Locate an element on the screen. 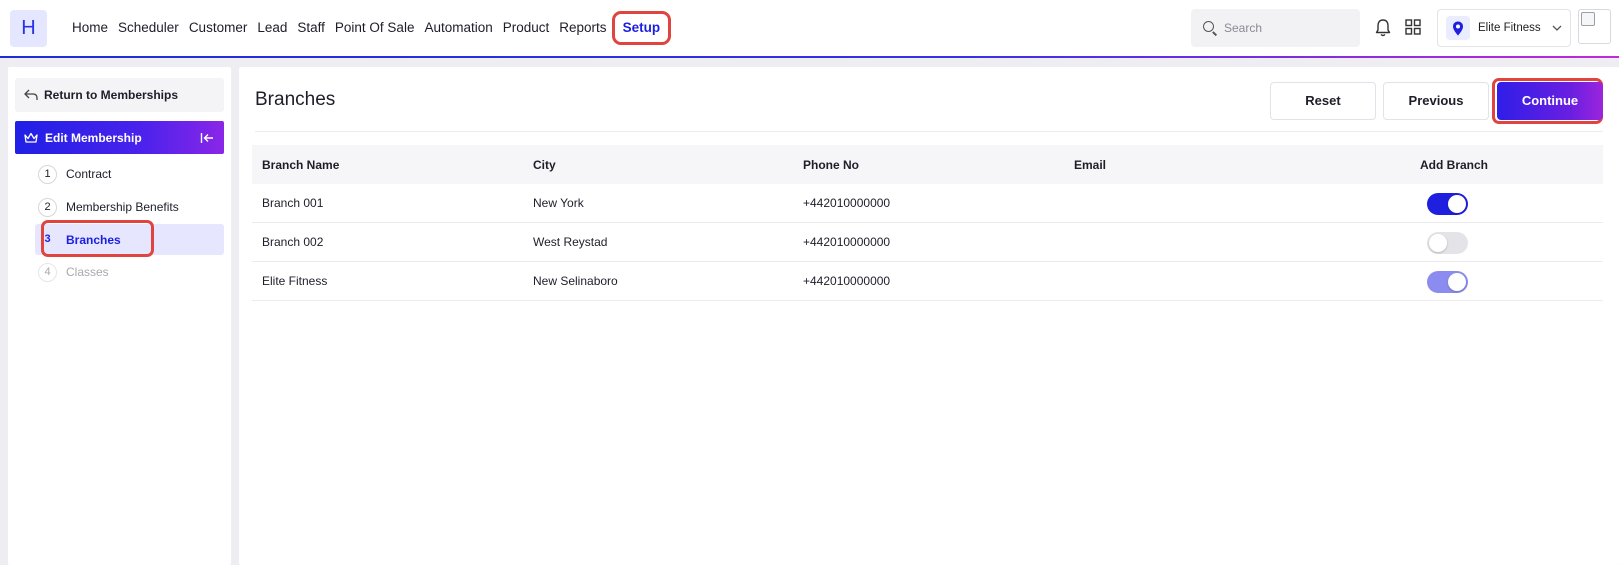  edit-membership-label: Edit Membership is located at coordinates (93, 137).